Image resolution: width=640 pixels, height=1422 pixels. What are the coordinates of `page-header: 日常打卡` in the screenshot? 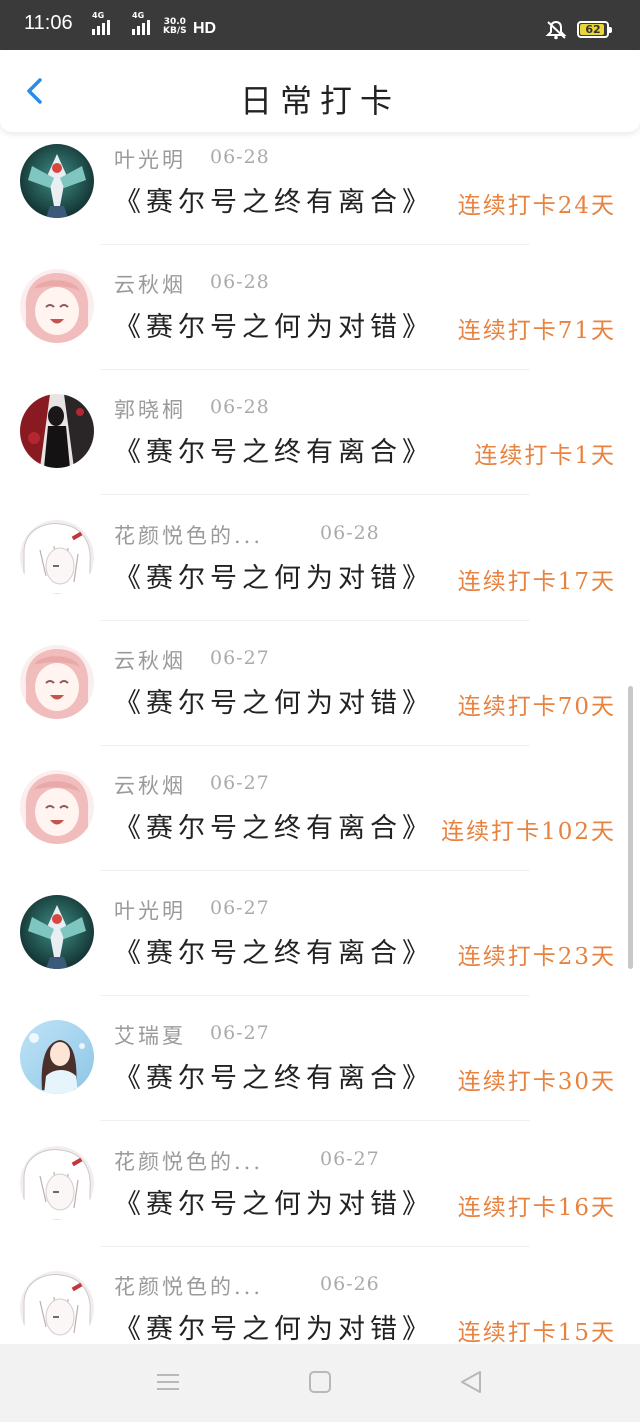 It's located at (320, 91).